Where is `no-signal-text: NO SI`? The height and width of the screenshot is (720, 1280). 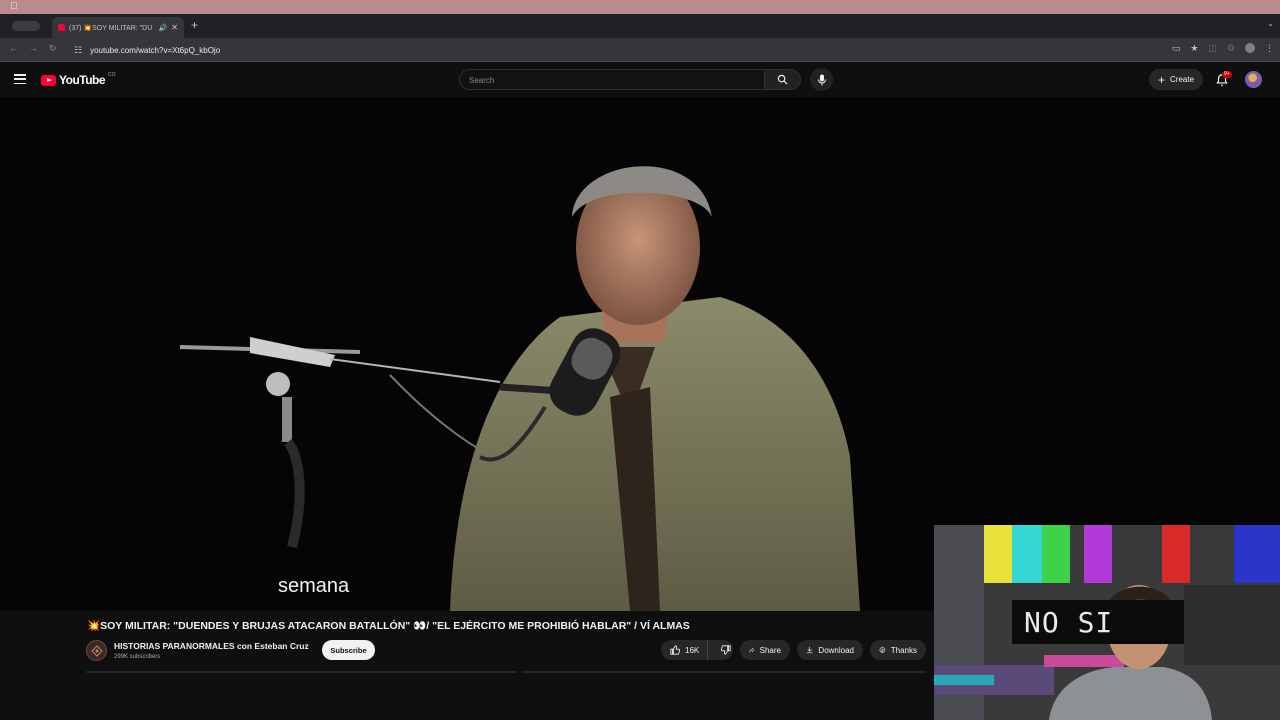
no-signal-text: NO SI is located at coordinates (1069, 622).